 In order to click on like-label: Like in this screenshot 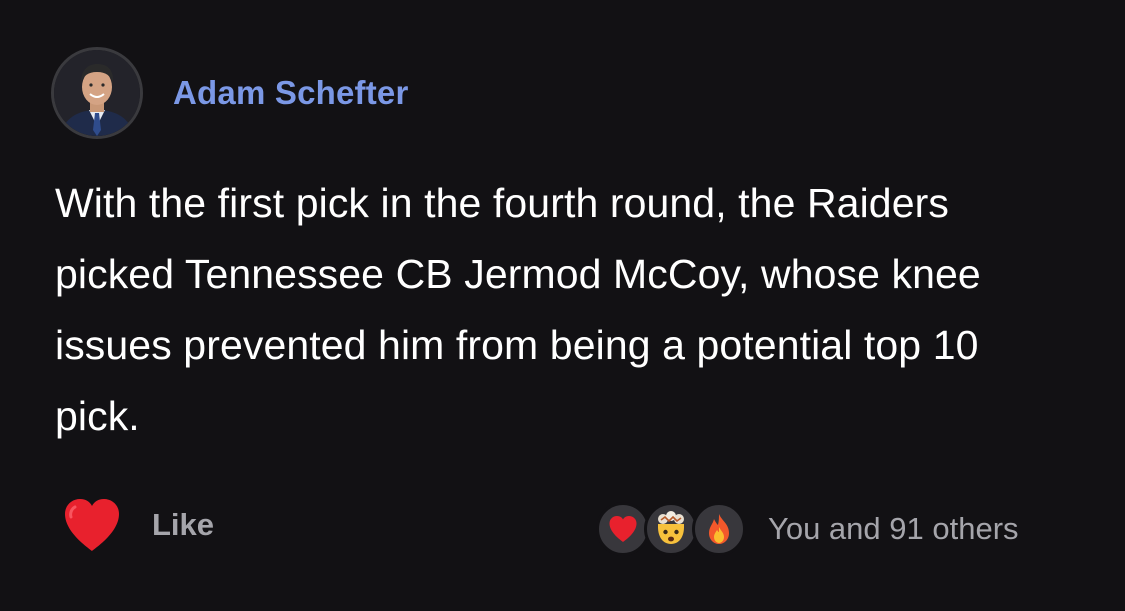, I will do `click(183, 524)`.